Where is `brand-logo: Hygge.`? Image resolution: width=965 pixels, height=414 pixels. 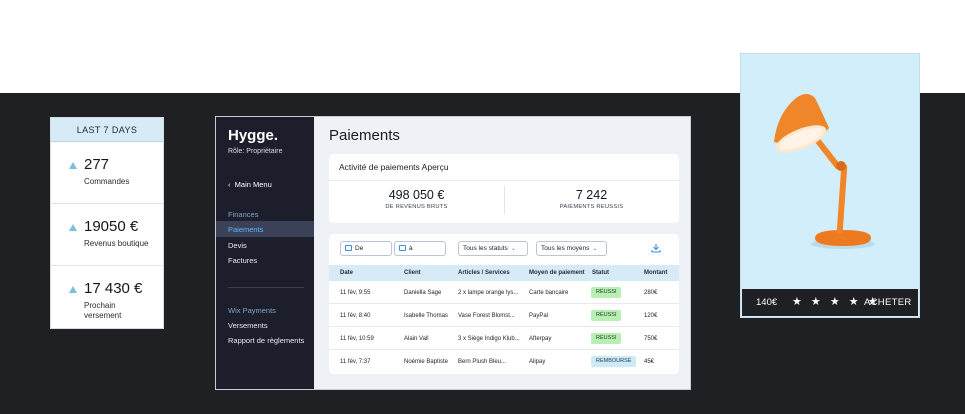 brand-logo: Hygge. is located at coordinates (253, 135).